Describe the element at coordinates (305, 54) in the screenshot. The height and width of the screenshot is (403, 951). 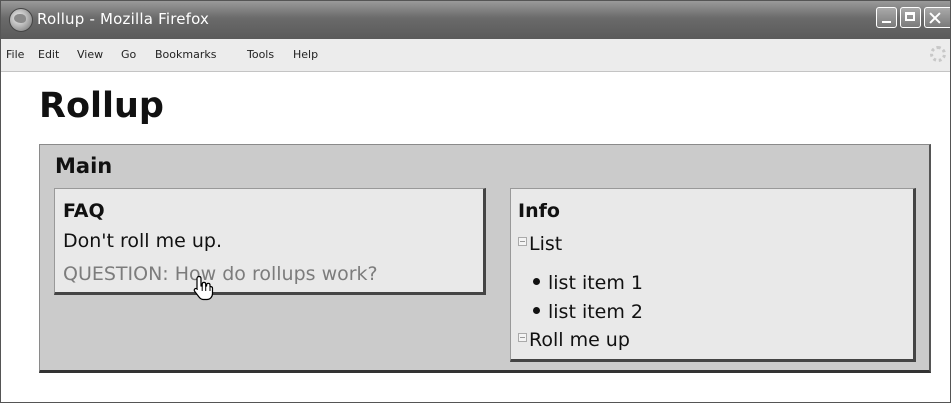
I see `menu-help: Help` at that location.